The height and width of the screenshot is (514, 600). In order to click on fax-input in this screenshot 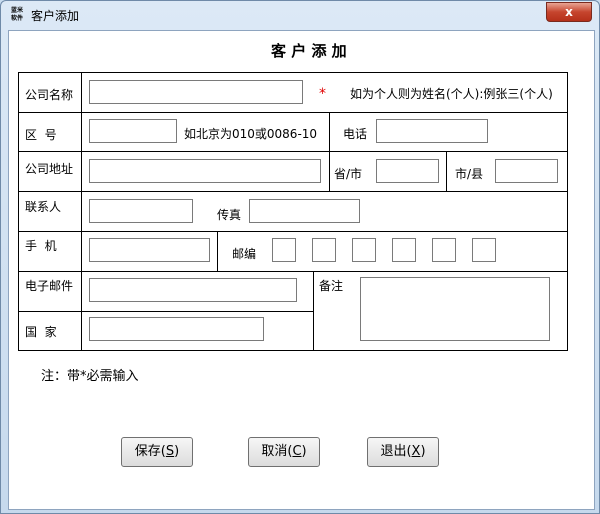, I will do `click(304, 211)`.